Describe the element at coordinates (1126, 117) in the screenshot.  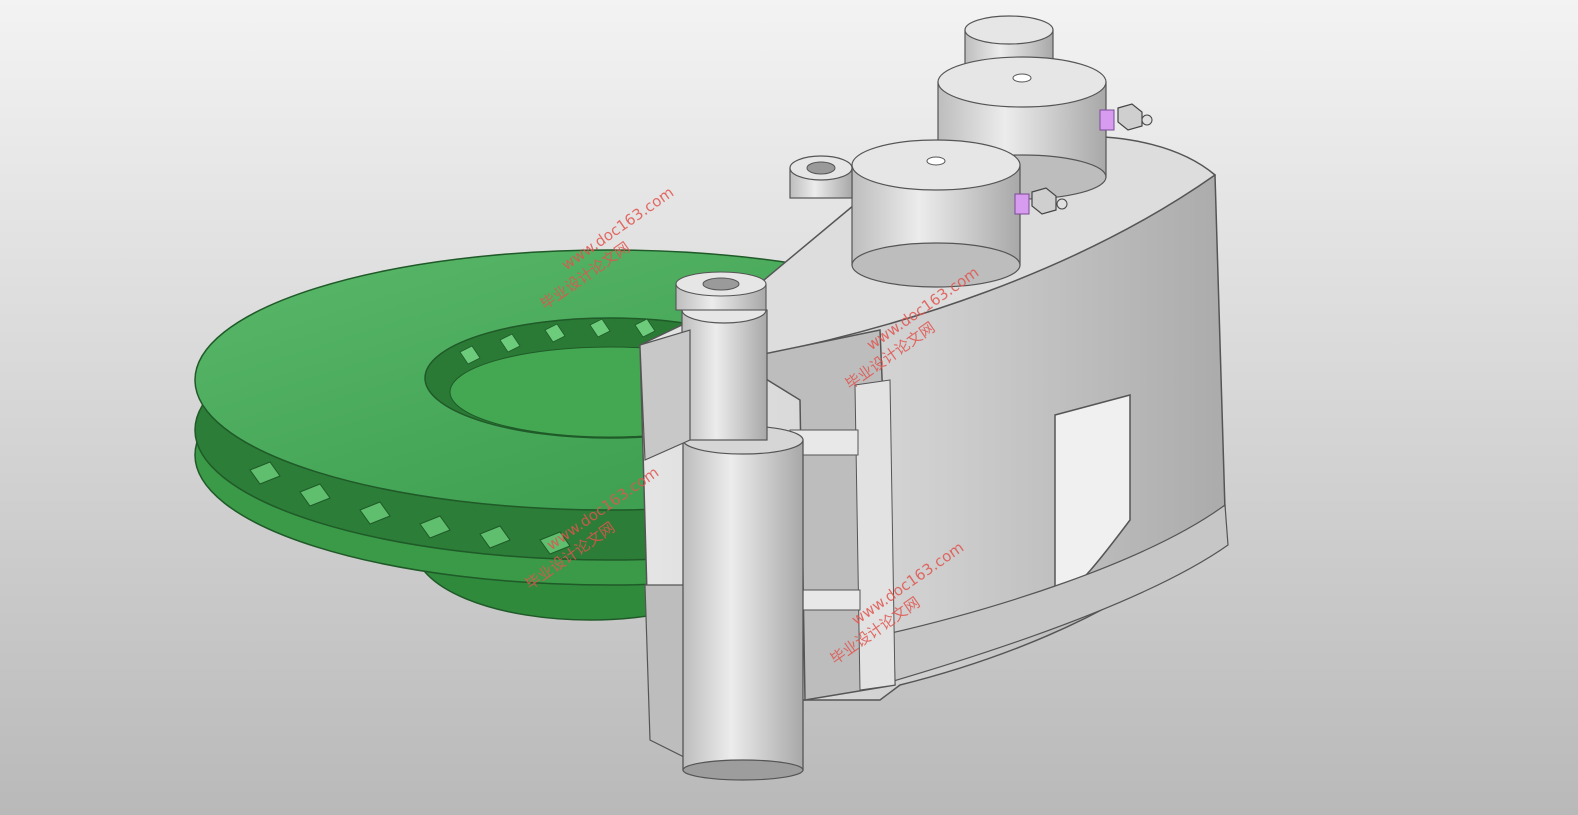
I see `bleed-bolt-upper` at that location.